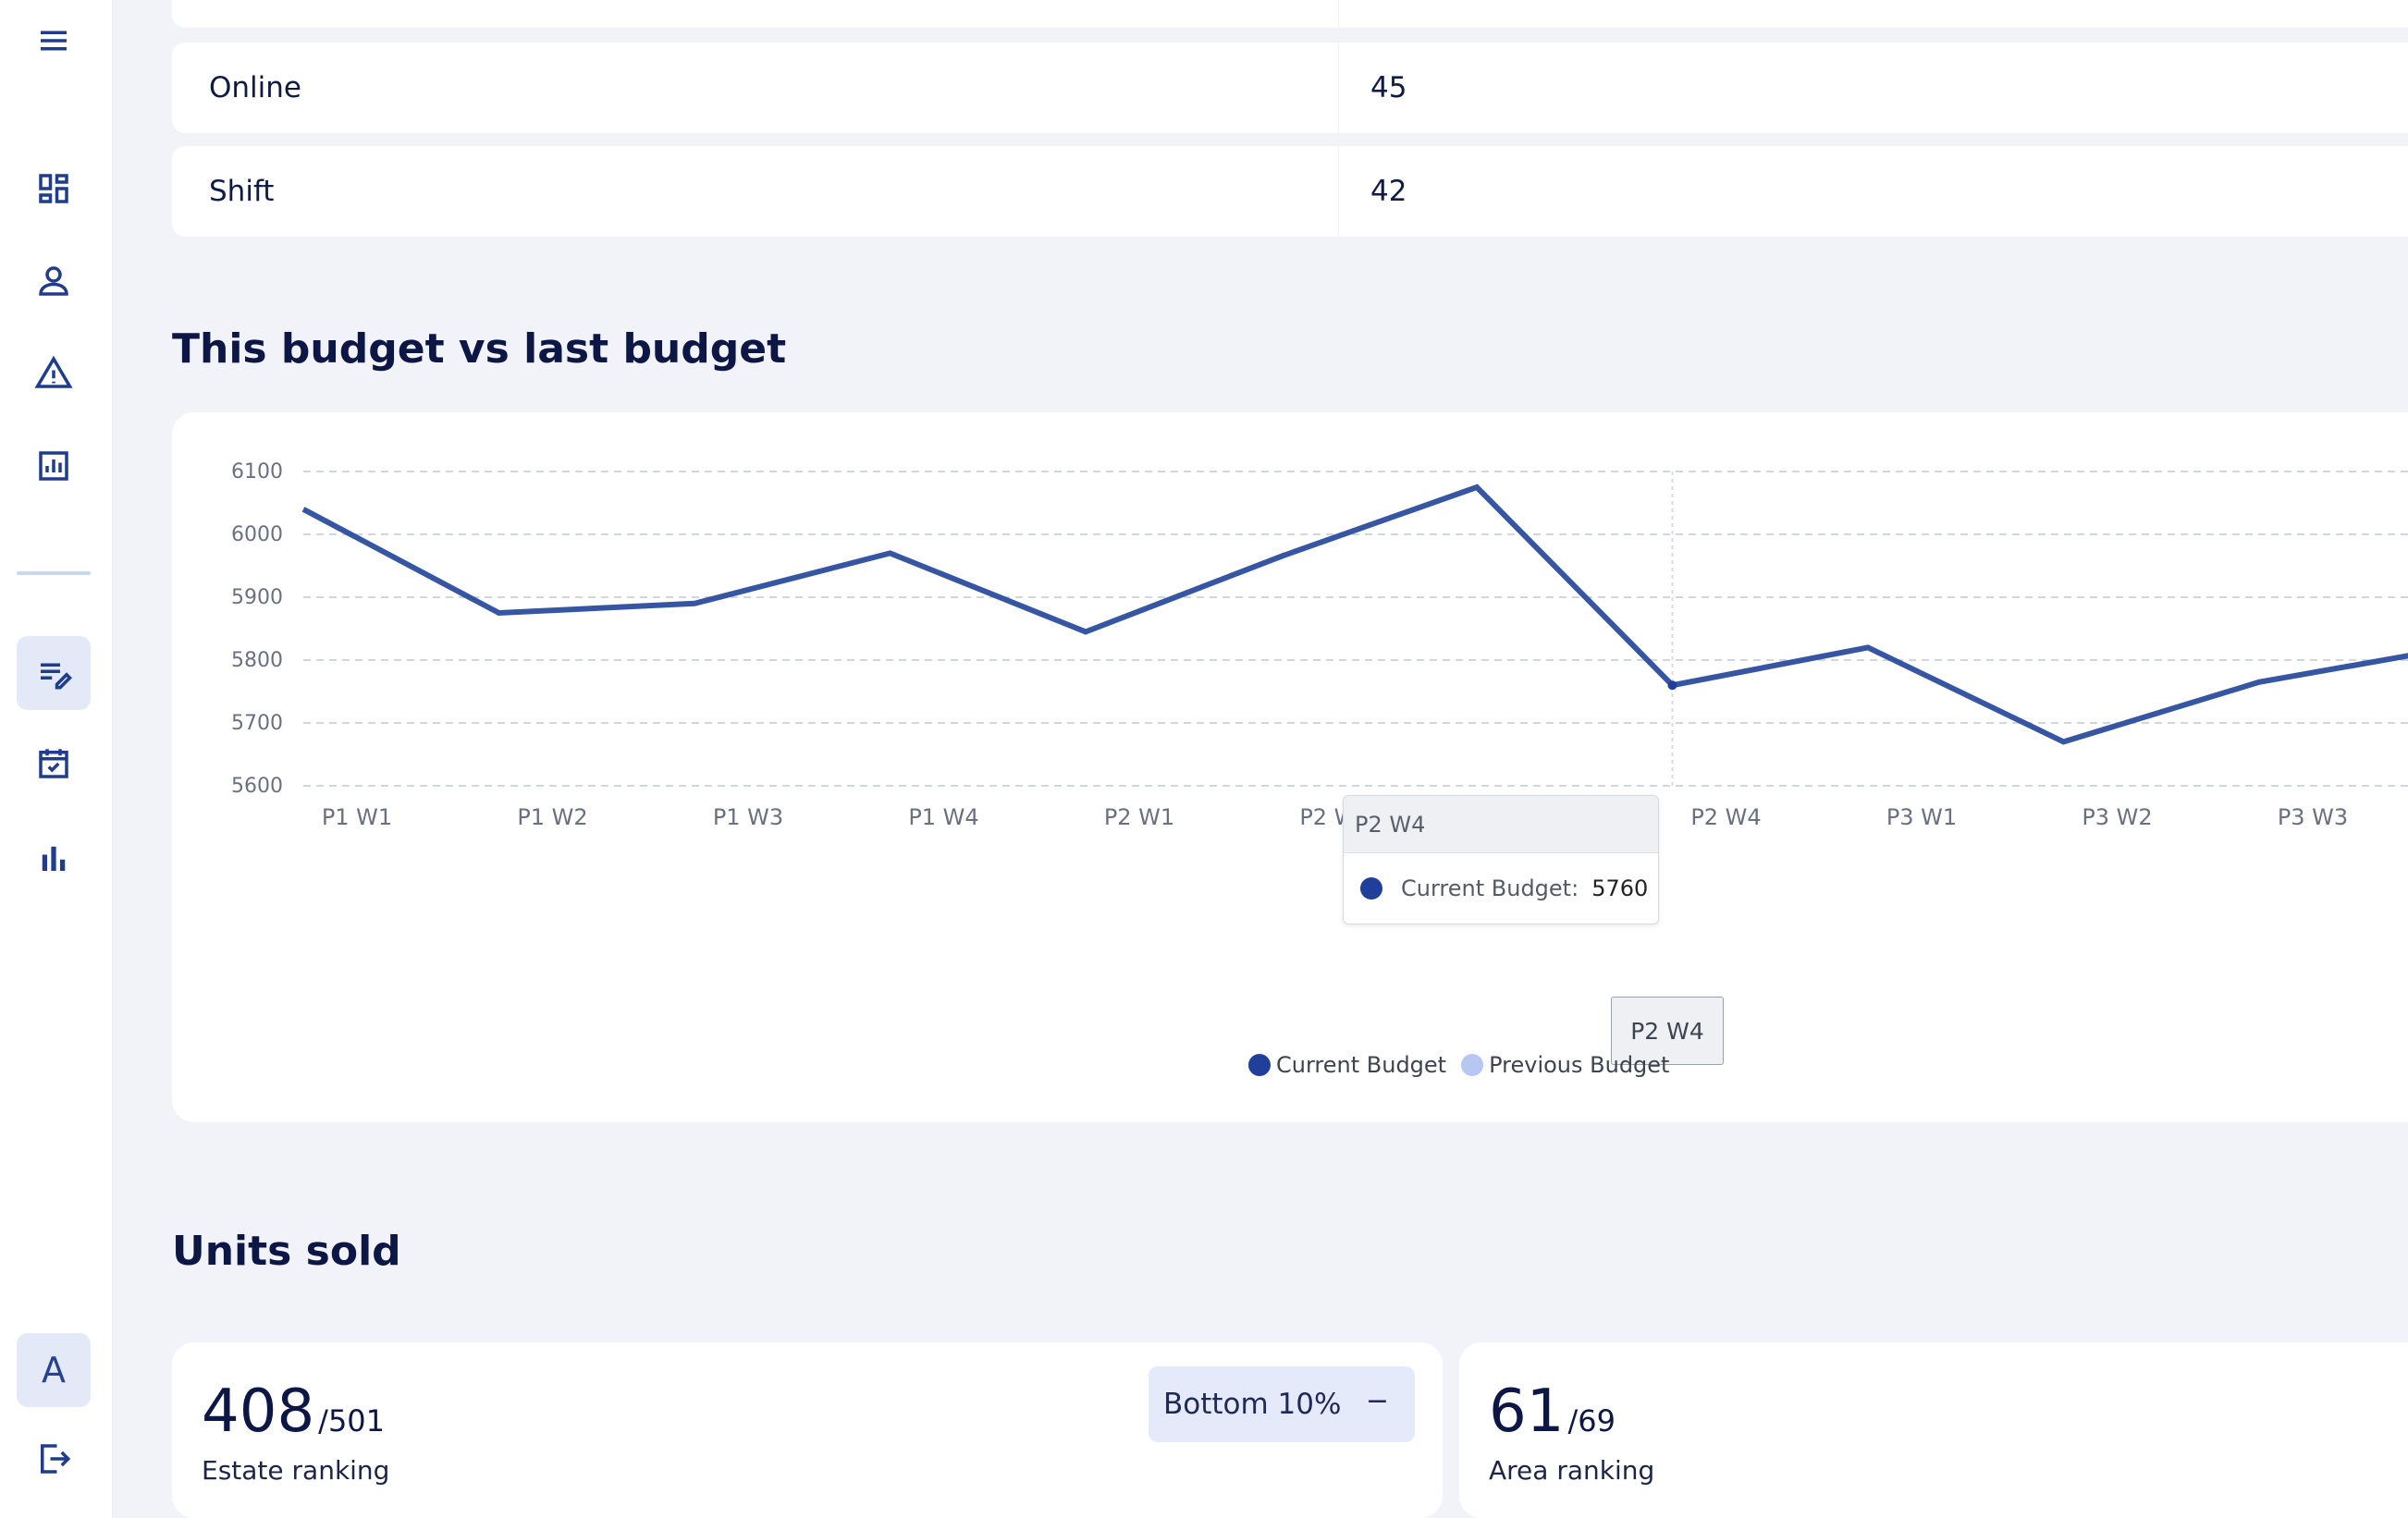  What do you see at coordinates (943, 817) in the screenshot?
I see `x-tick-label: P1 W4` at bounding box center [943, 817].